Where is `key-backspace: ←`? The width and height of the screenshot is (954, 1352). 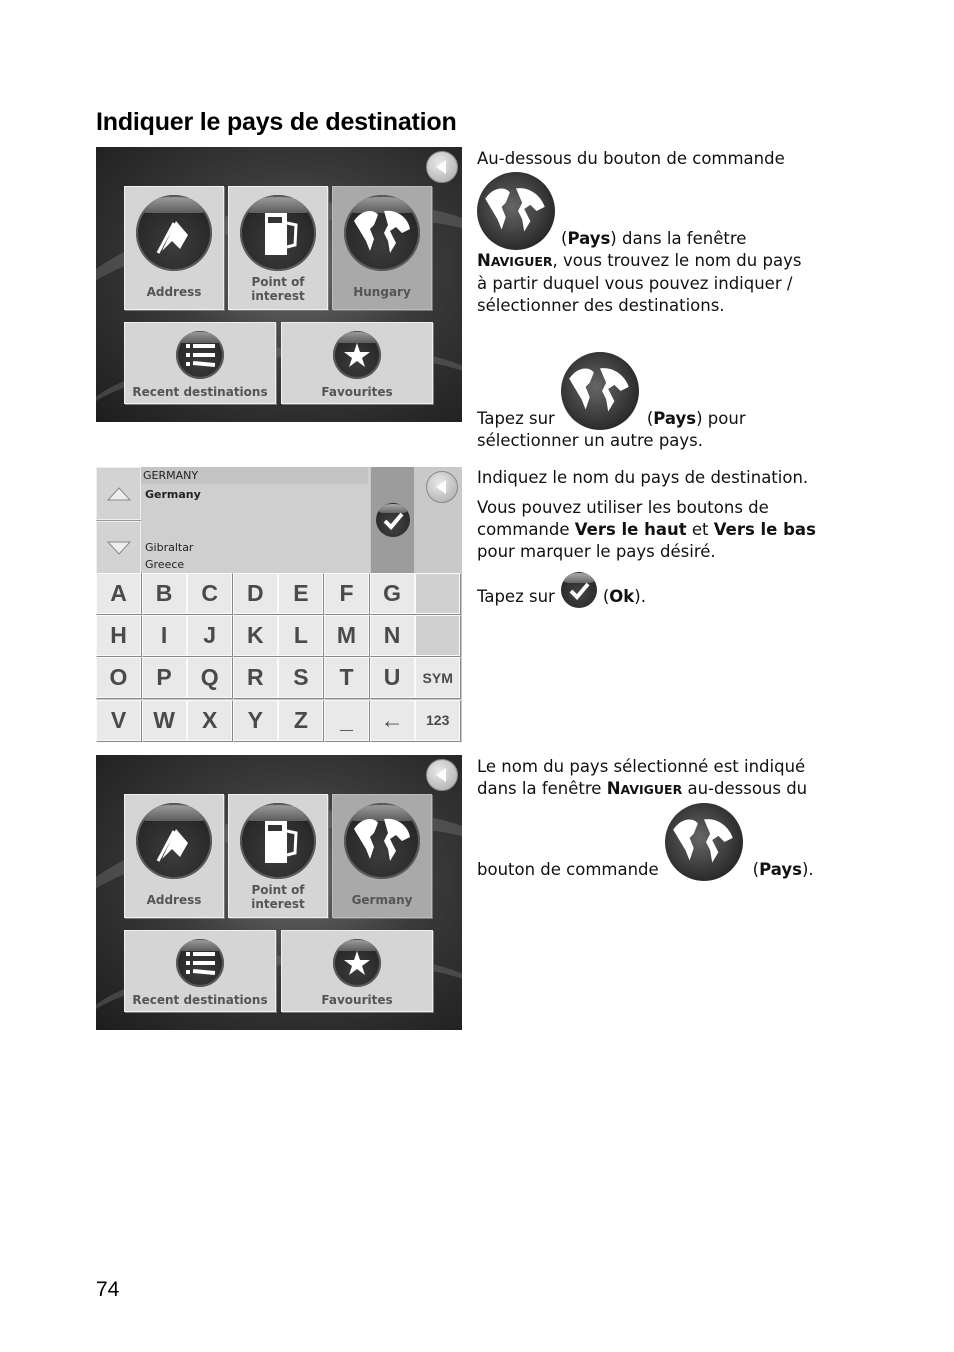 key-backspace: ← is located at coordinates (392, 720).